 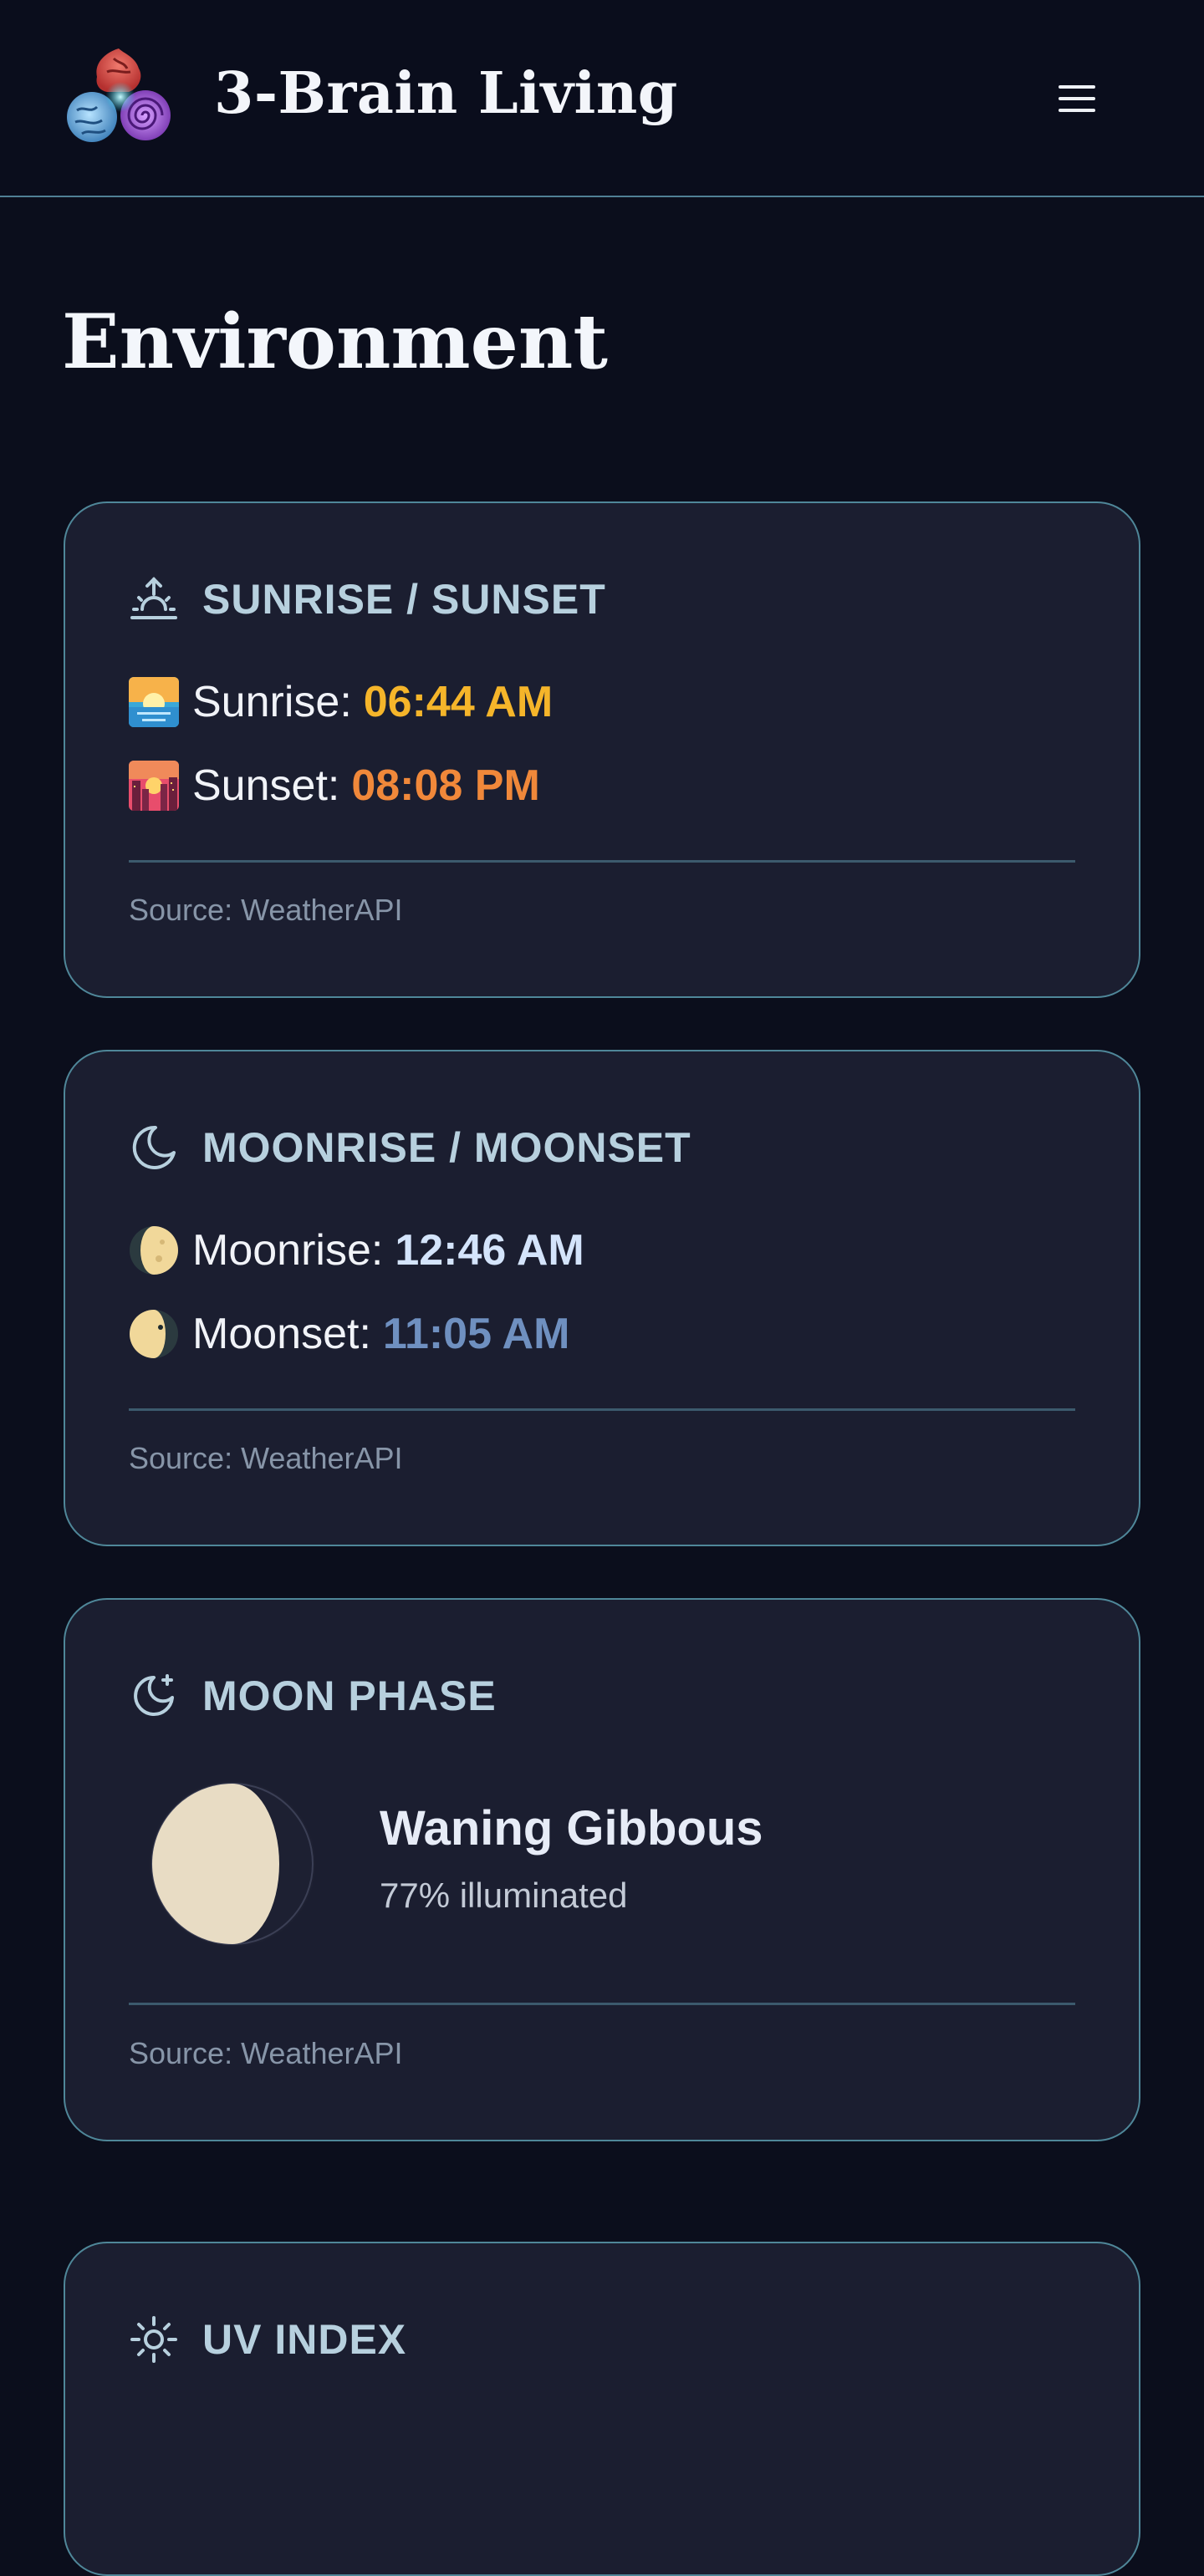 I want to click on waning-moon-emoji-icon, so click(x=154, y=1334).